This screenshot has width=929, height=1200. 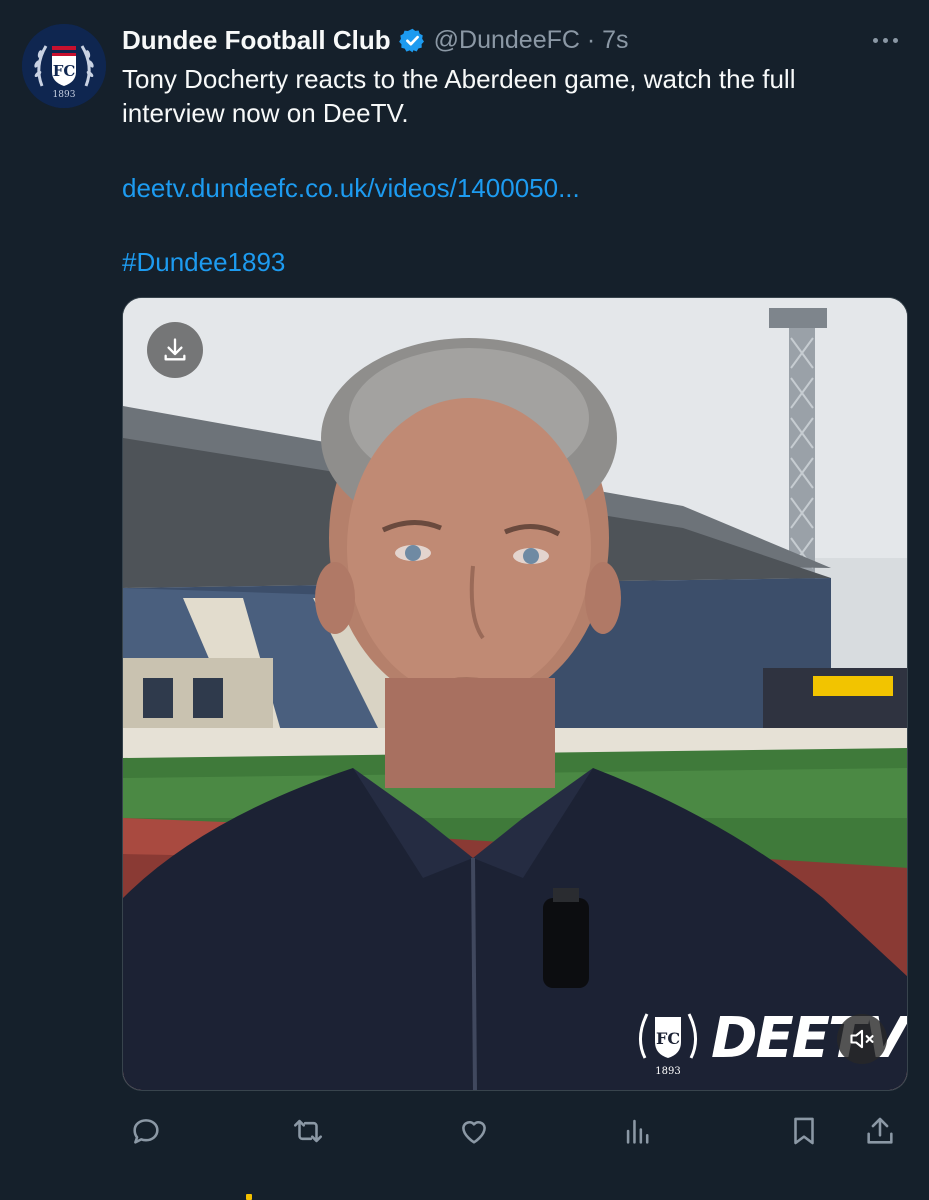 I want to click on avatar: FC 1893, so click(x=64, y=66).